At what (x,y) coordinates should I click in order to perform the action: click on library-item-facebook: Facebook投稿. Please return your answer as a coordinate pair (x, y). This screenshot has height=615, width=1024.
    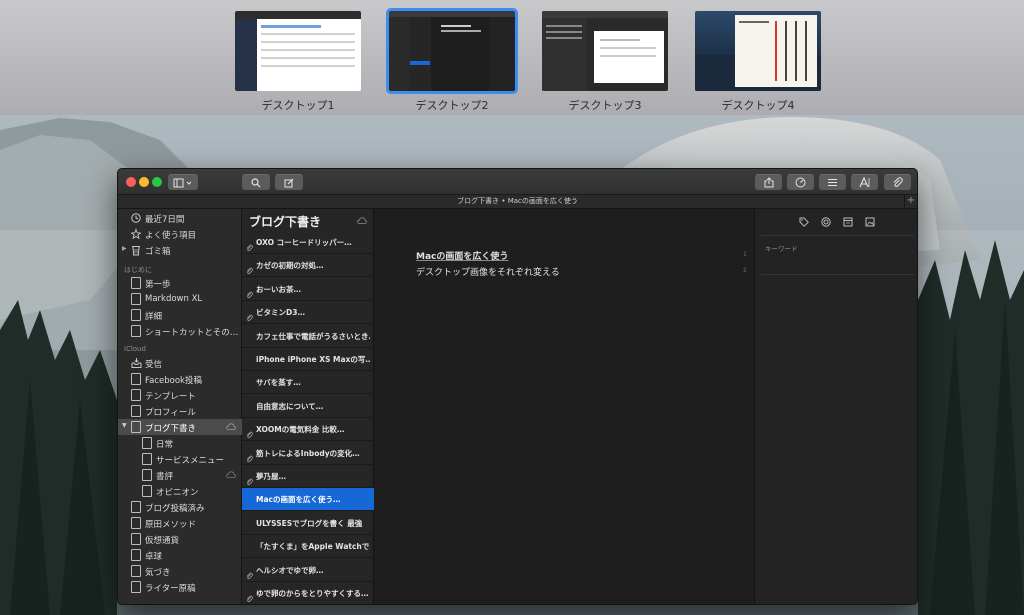
    Looking at the image, I should click on (180, 379).